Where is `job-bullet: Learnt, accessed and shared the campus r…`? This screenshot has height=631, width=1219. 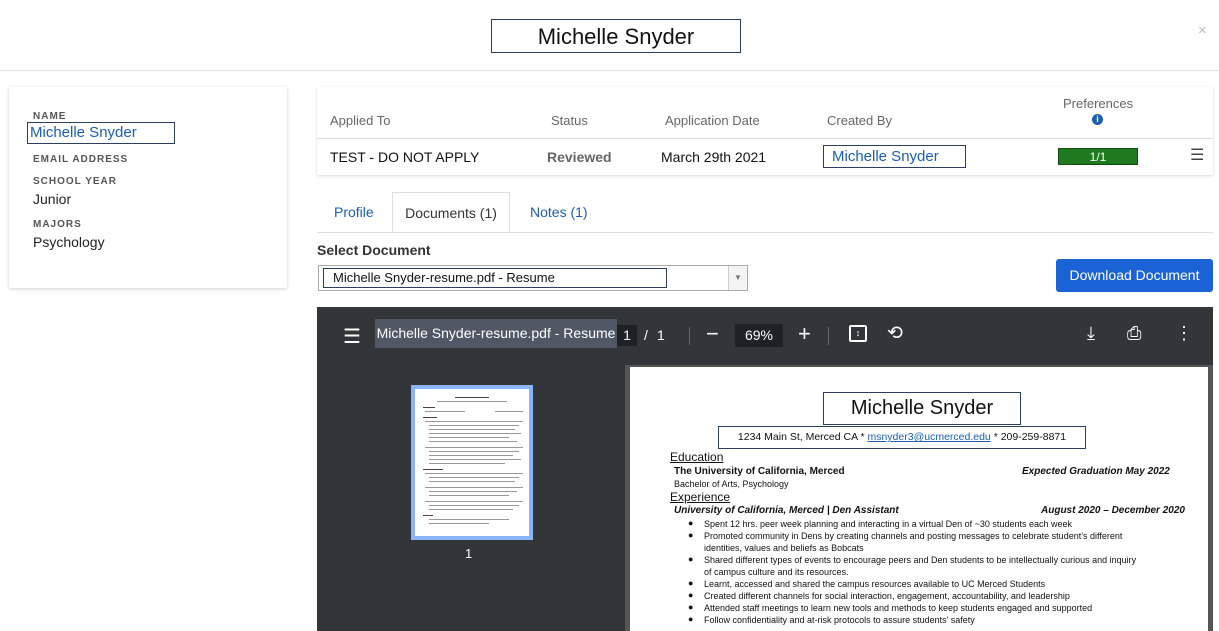 job-bullet: Learnt, accessed and shared the campus r… is located at coordinates (875, 584).